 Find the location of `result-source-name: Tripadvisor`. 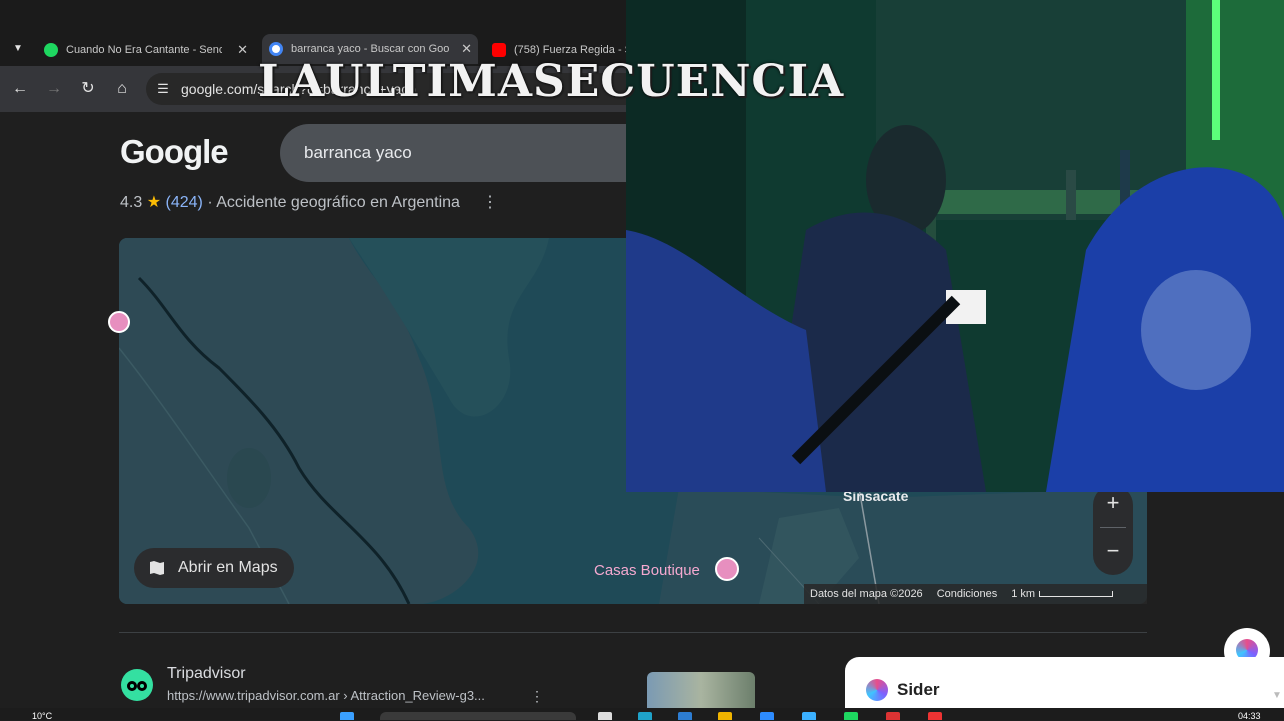

result-source-name: Tripadvisor is located at coordinates (206, 674).